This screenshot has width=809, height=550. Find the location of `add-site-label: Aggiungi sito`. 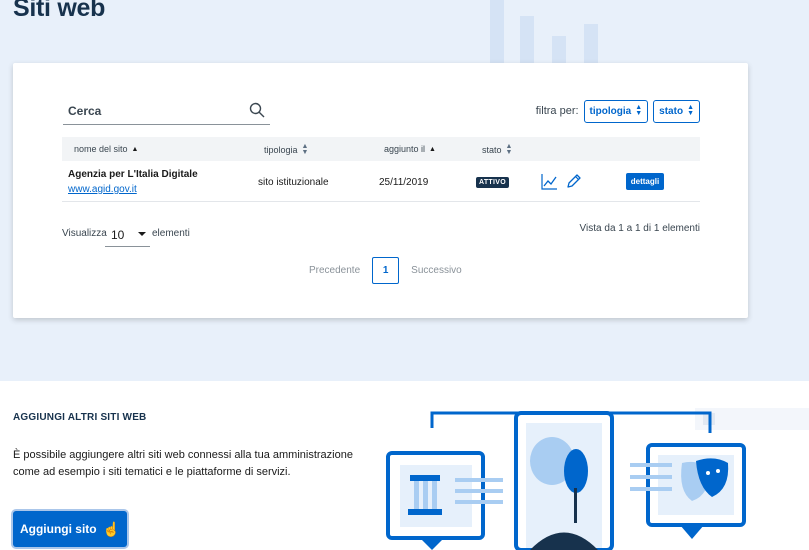

add-site-label: Aggiungi sito is located at coordinates (58, 529).